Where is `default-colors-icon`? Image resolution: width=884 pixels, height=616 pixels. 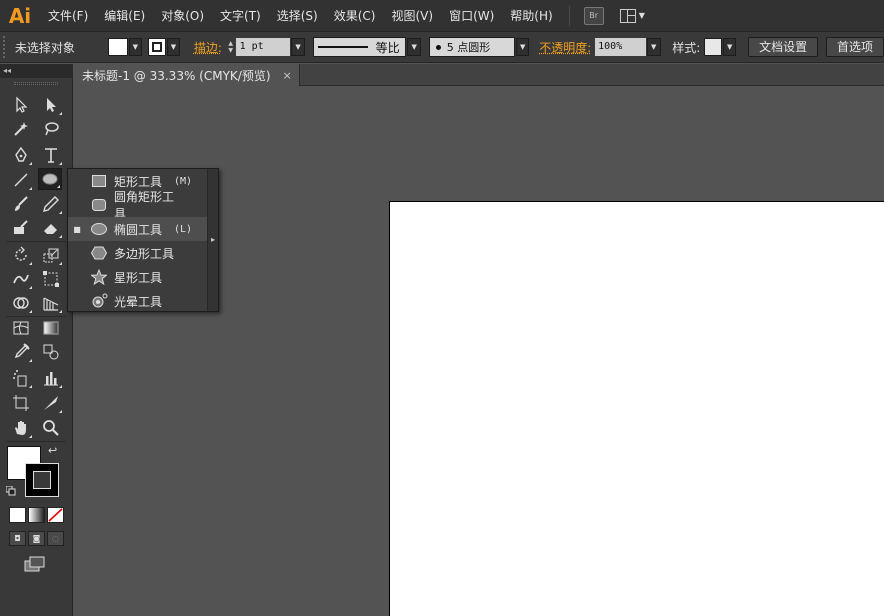 default-colors-icon is located at coordinates (11, 491).